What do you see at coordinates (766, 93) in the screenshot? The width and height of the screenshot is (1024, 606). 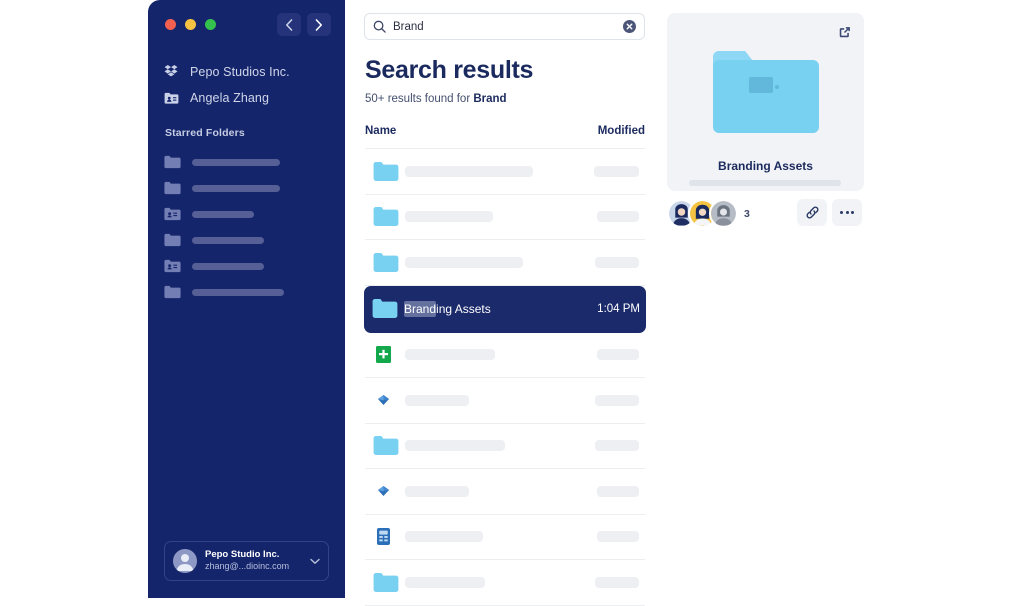 I see `large-folder-icon` at bounding box center [766, 93].